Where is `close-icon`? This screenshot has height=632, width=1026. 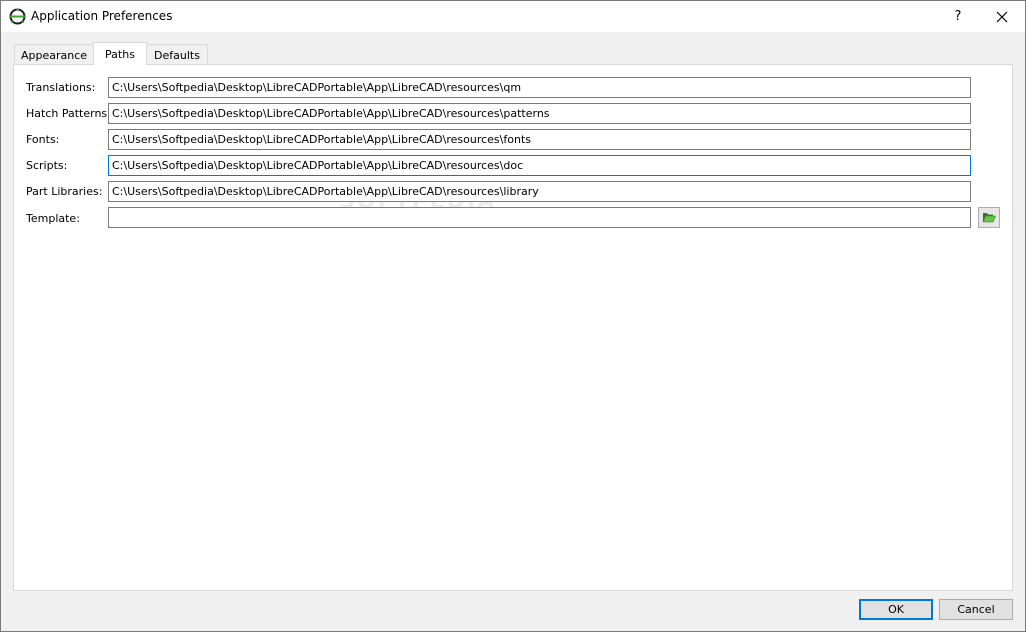 close-icon is located at coordinates (1002, 16).